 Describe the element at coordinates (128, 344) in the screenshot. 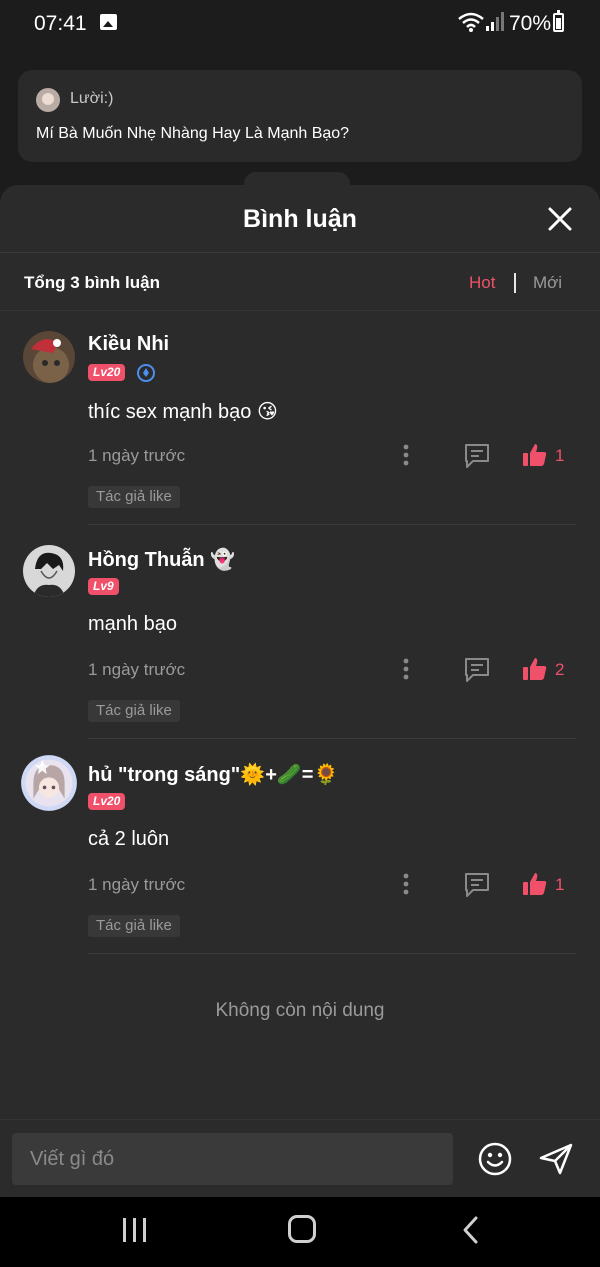

I see `comment-author: Kiều Nhi` at that location.